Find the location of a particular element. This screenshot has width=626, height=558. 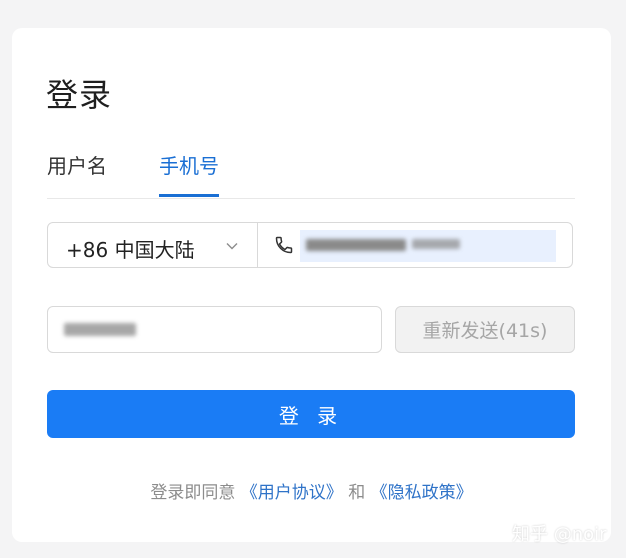

chevron-down-icon is located at coordinates (232, 243).